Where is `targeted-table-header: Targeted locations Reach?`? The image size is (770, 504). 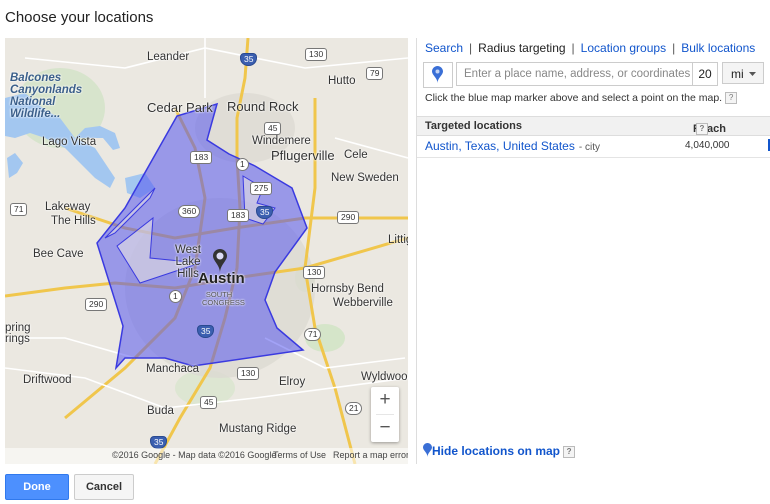
targeted-table-header: Targeted locations Reach? is located at coordinates (593, 126).